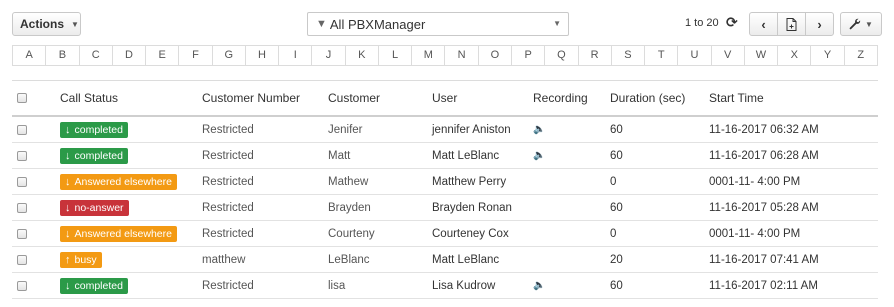 The width and height of the screenshot is (894, 307). Describe the element at coordinates (336, 285) in the screenshot. I see `customer-cell: lisa` at that location.